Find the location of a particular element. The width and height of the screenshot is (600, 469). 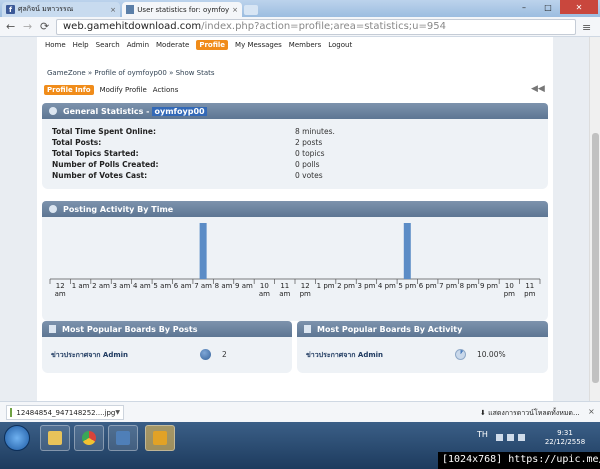

start-button is located at coordinates (17, 438).